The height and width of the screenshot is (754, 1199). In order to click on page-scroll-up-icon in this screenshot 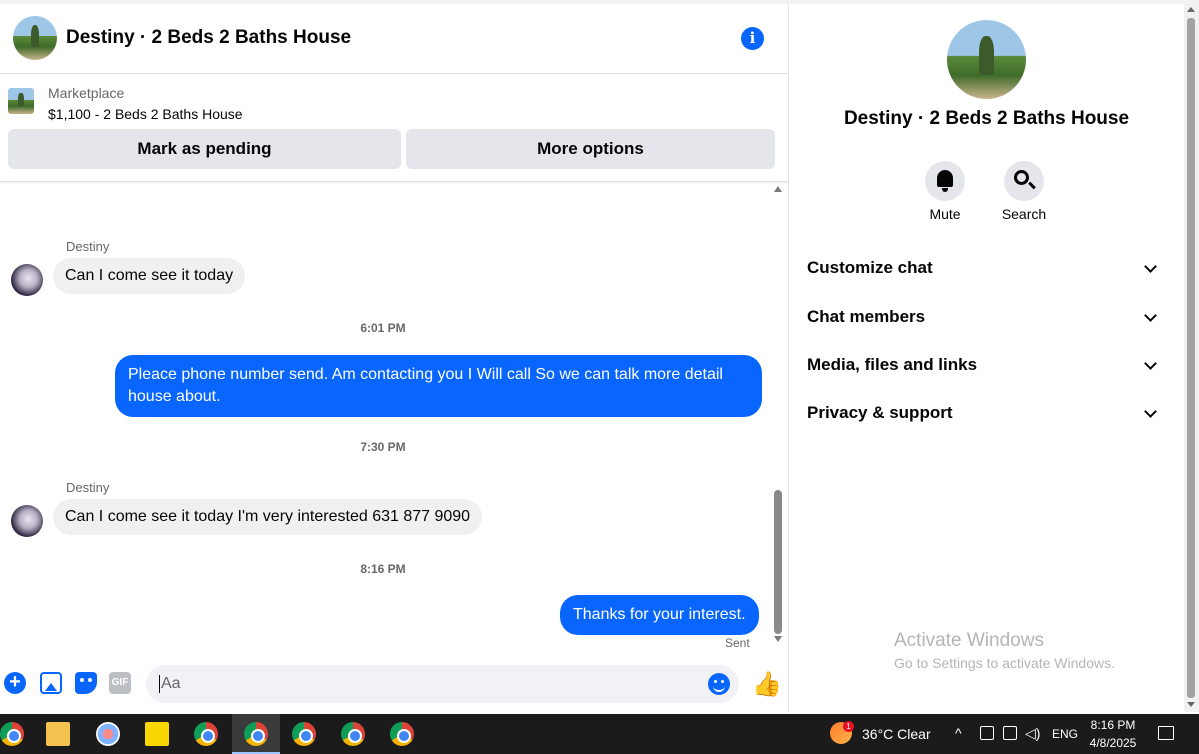, I will do `click(1191, 9)`.